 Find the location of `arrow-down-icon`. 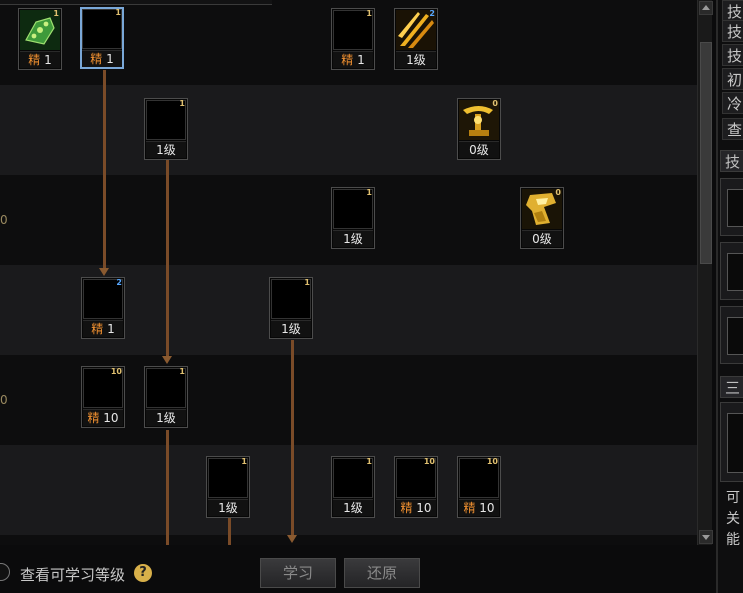

arrow-down-icon is located at coordinates (706, 537).